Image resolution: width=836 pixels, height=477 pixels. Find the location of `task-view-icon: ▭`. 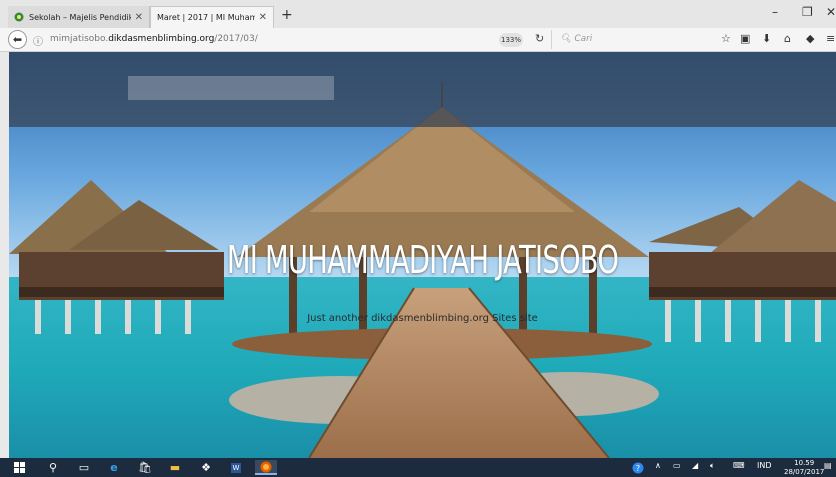

task-view-icon: ▭ is located at coordinates (84, 467).